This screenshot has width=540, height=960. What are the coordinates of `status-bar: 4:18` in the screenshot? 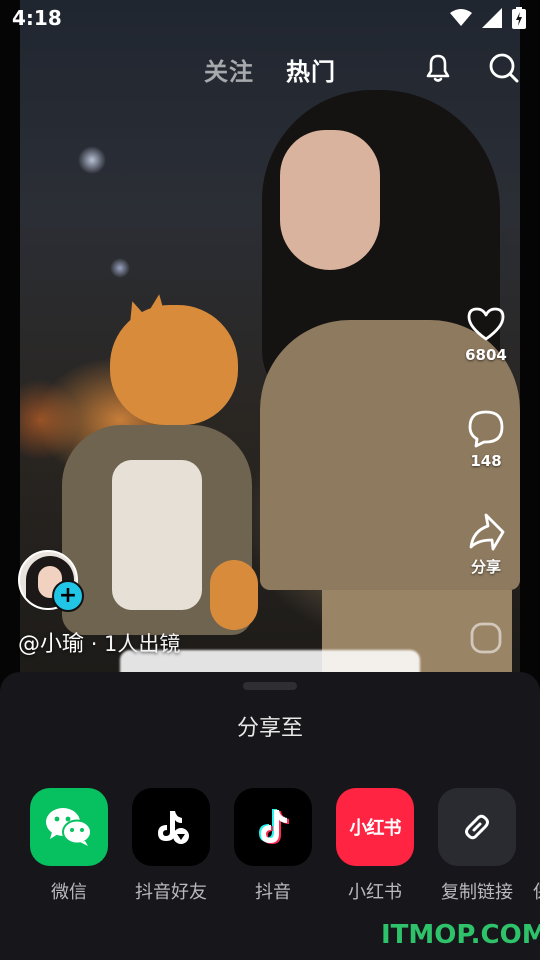 It's located at (270, 18).